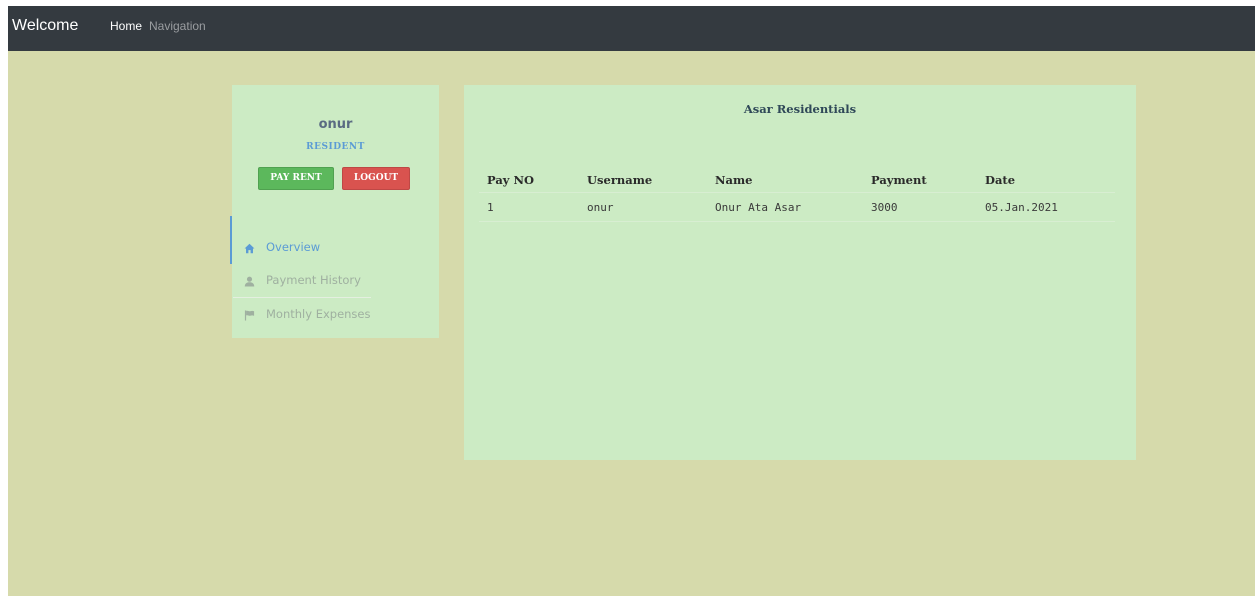 Image resolution: width=1255 pixels, height=596 pixels. Describe the element at coordinates (302, 297) in the screenshot. I see `menu-divider` at that location.